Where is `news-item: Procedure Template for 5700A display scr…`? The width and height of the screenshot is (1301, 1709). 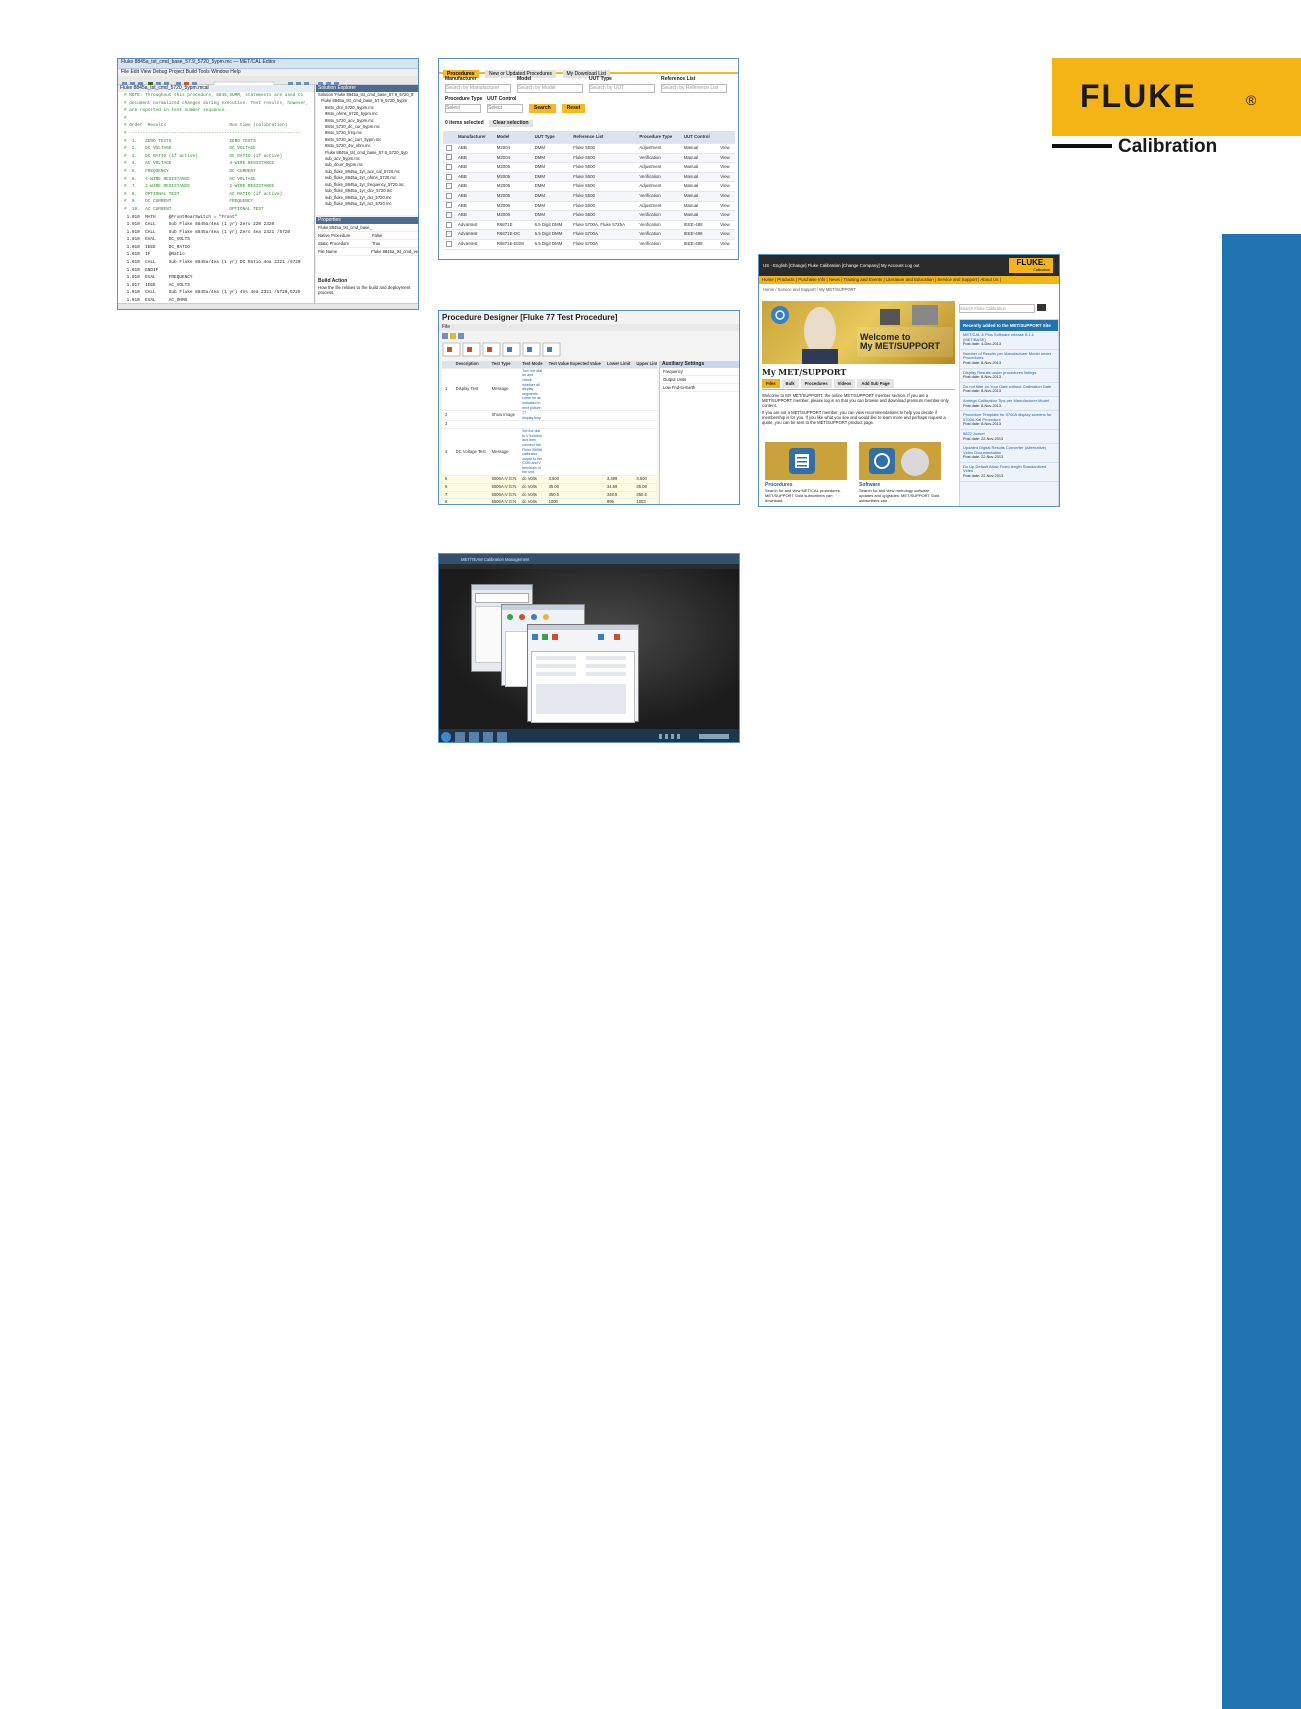 news-item: Procedure Template for 5700A display scr… is located at coordinates (1009, 420).